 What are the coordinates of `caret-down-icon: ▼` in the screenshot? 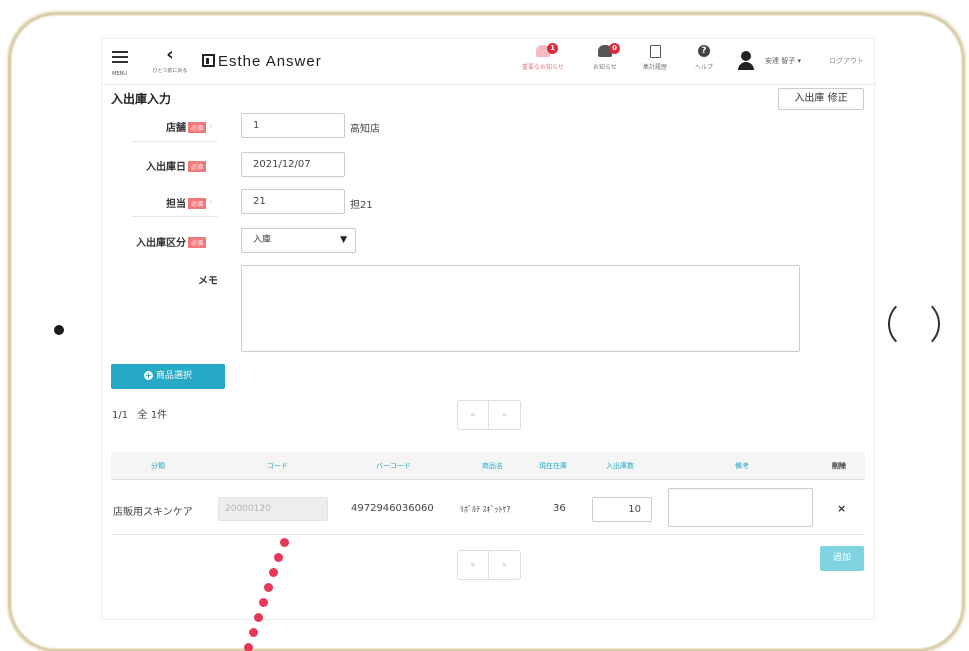 It's located at (343, 240).